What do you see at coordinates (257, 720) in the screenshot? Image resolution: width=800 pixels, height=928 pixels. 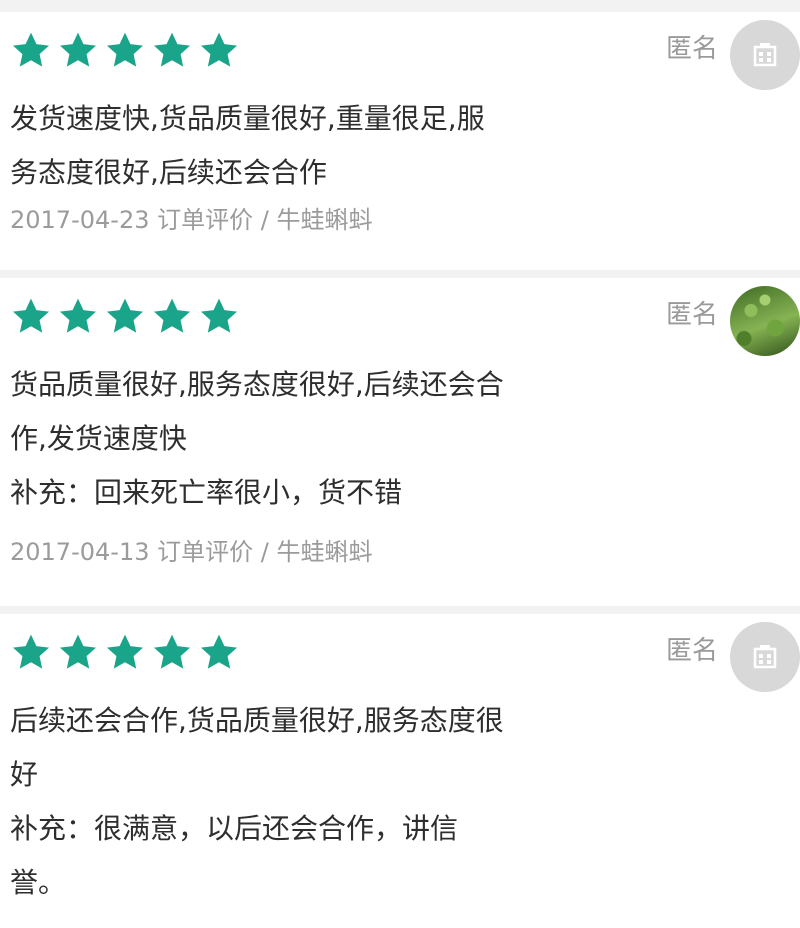 I see `review-line: 后续还会合作,货品质量很好,服务态度很` at bounding box center [257, 720].